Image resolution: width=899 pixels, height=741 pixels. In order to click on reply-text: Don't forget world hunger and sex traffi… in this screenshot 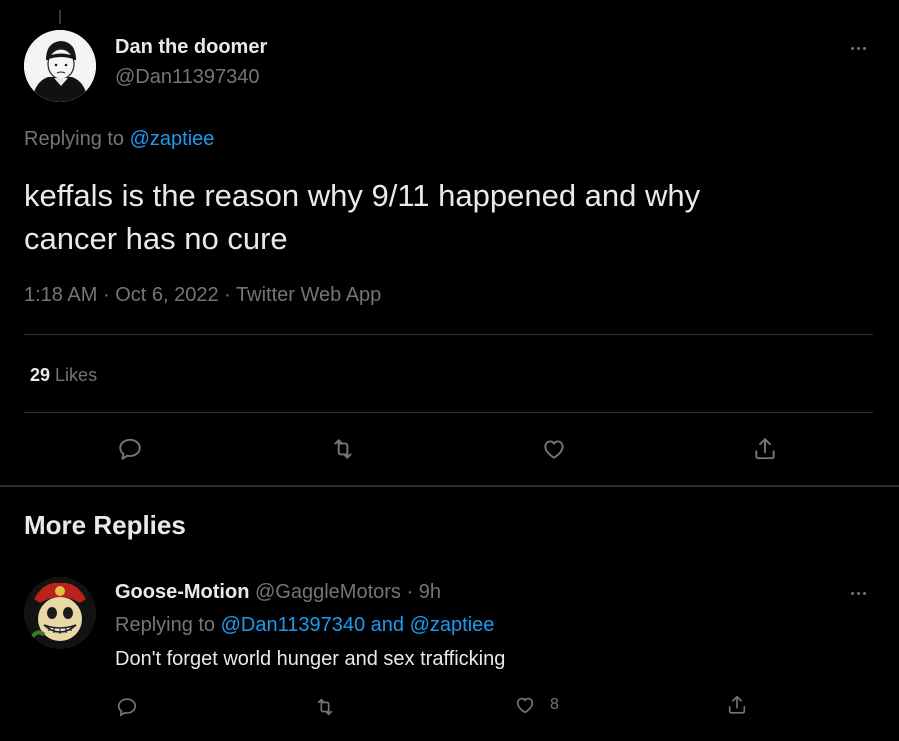, I will do `click(310, 659)`.